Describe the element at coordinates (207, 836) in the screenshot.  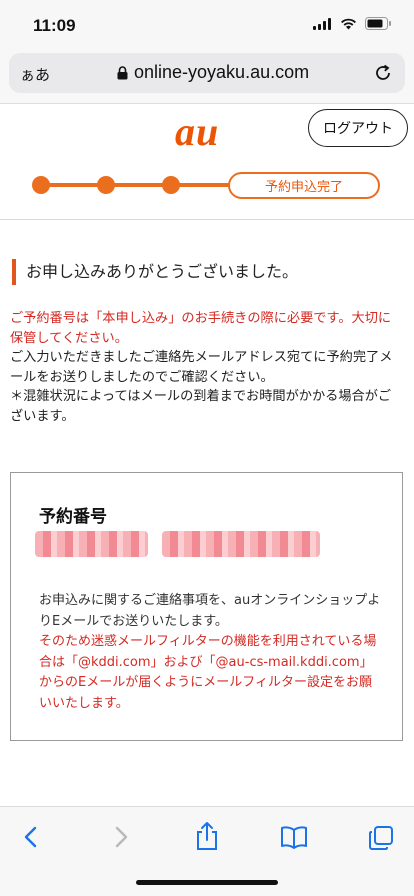
I see `share-icon` at that location.